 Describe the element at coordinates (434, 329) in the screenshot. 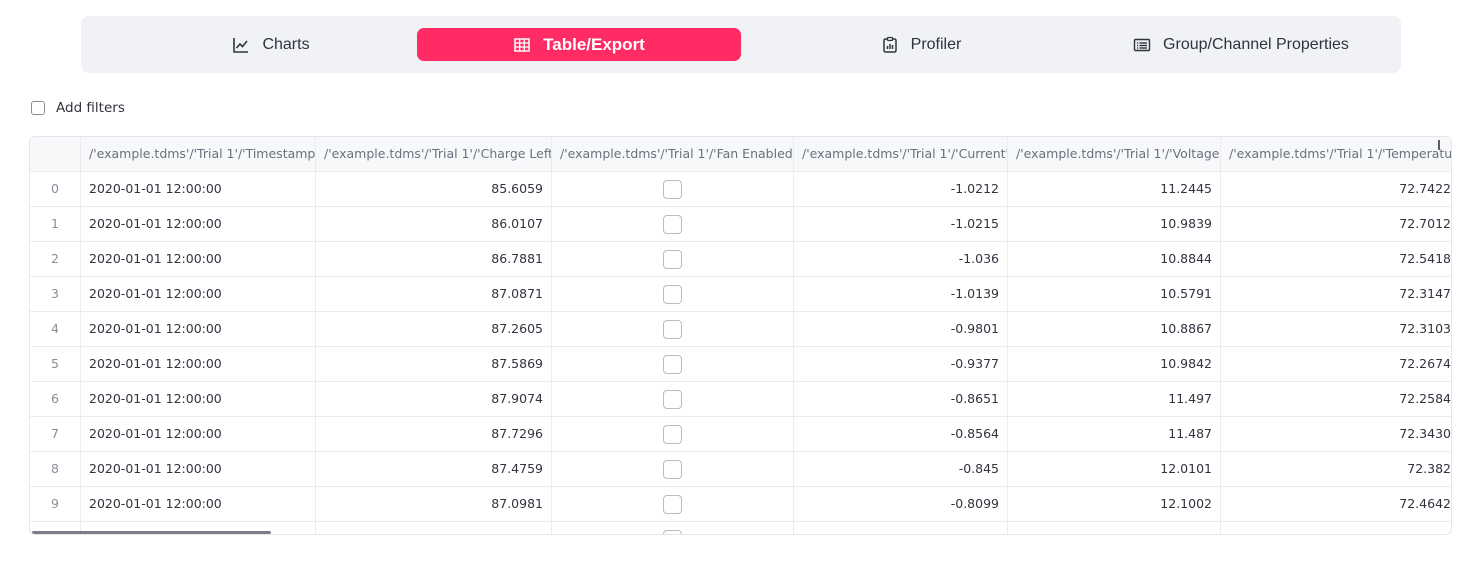

I see `cell-charge-left: 87.2605` at that location.